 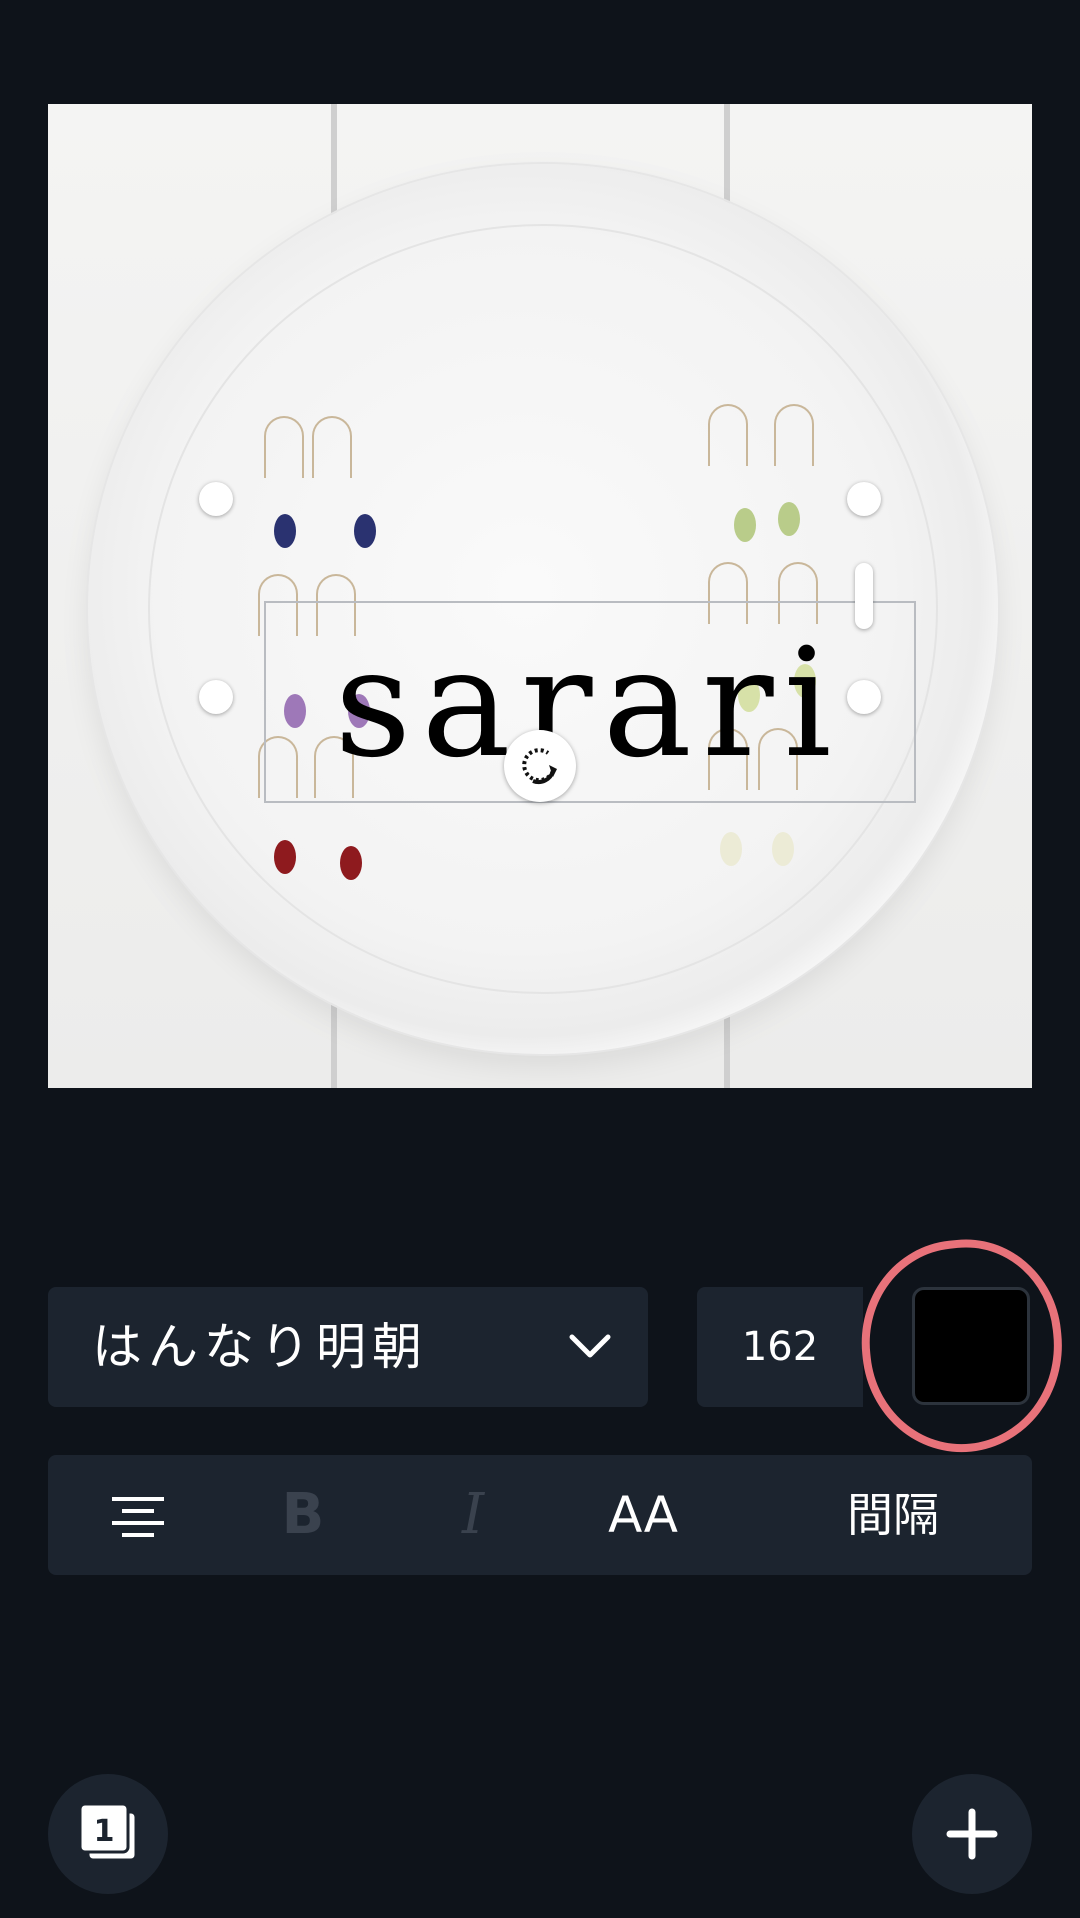 I want to click on align-center-icon, so click(x=138, y=1516).